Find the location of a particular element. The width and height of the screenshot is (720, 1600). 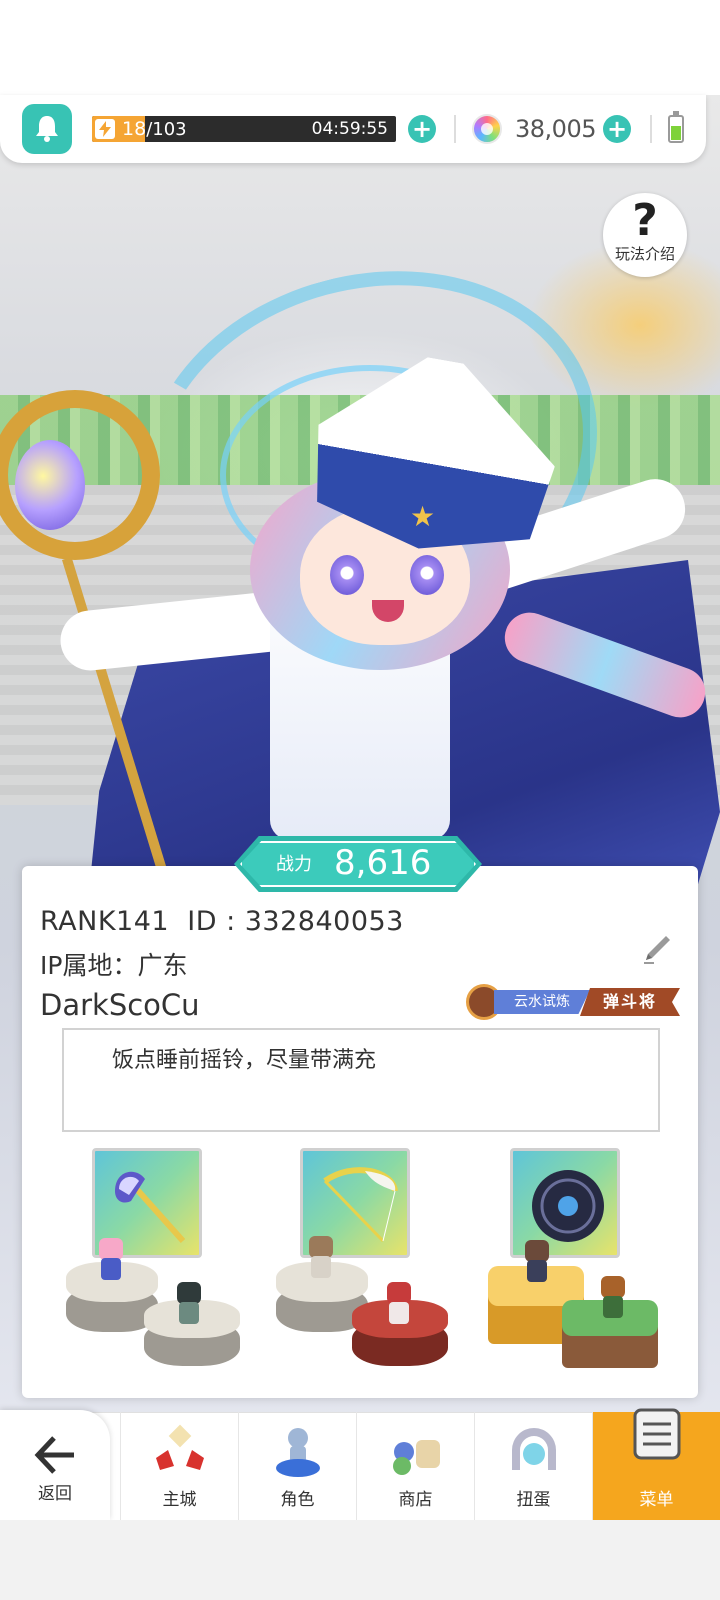

arrow-left-icon is located at coordinates (54, 1455).